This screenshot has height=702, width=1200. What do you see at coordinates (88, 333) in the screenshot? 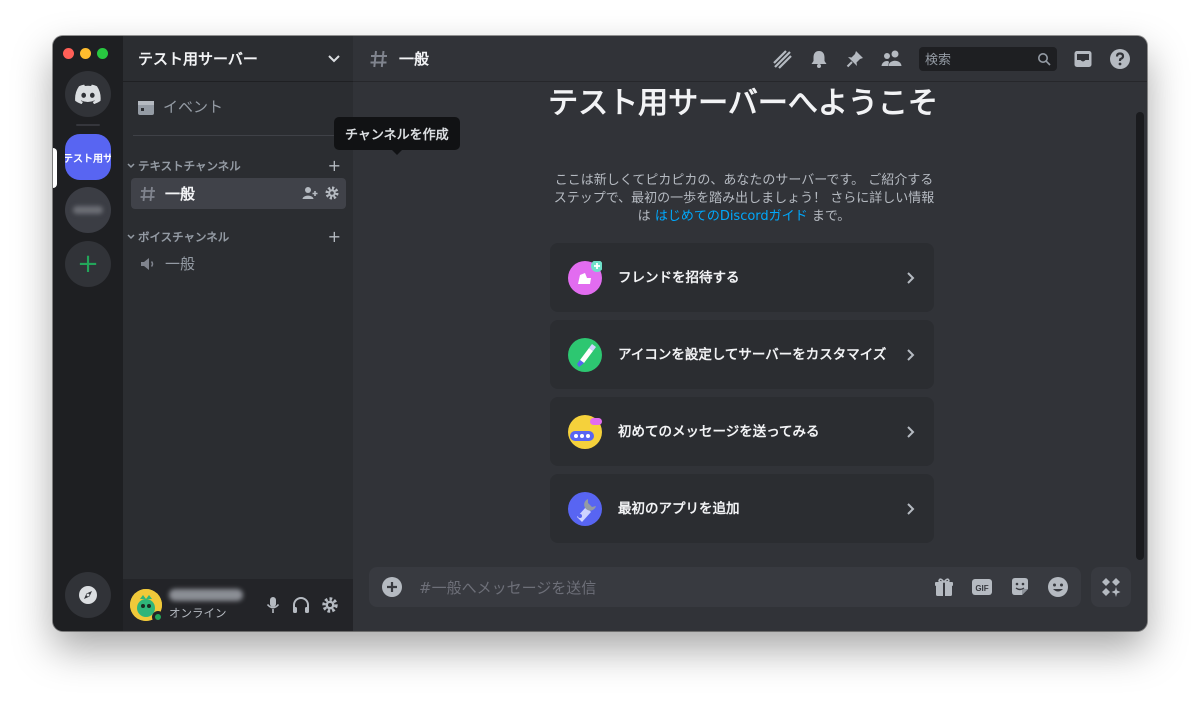
I see `server-rail: テスト用サーバー +` at bounding box center [88, 333].